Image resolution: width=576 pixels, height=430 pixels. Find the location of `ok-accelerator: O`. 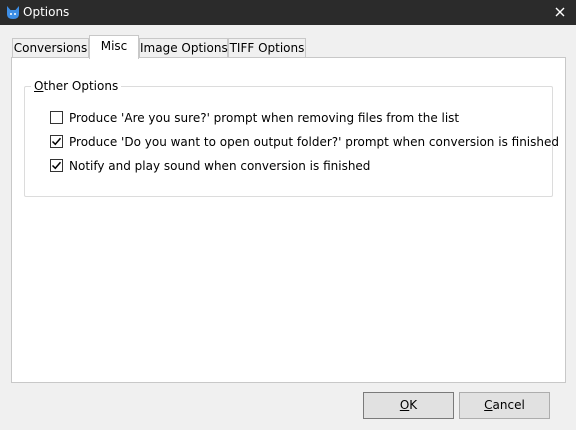

ok-accelerator: O is located at coordinates (404, 405).